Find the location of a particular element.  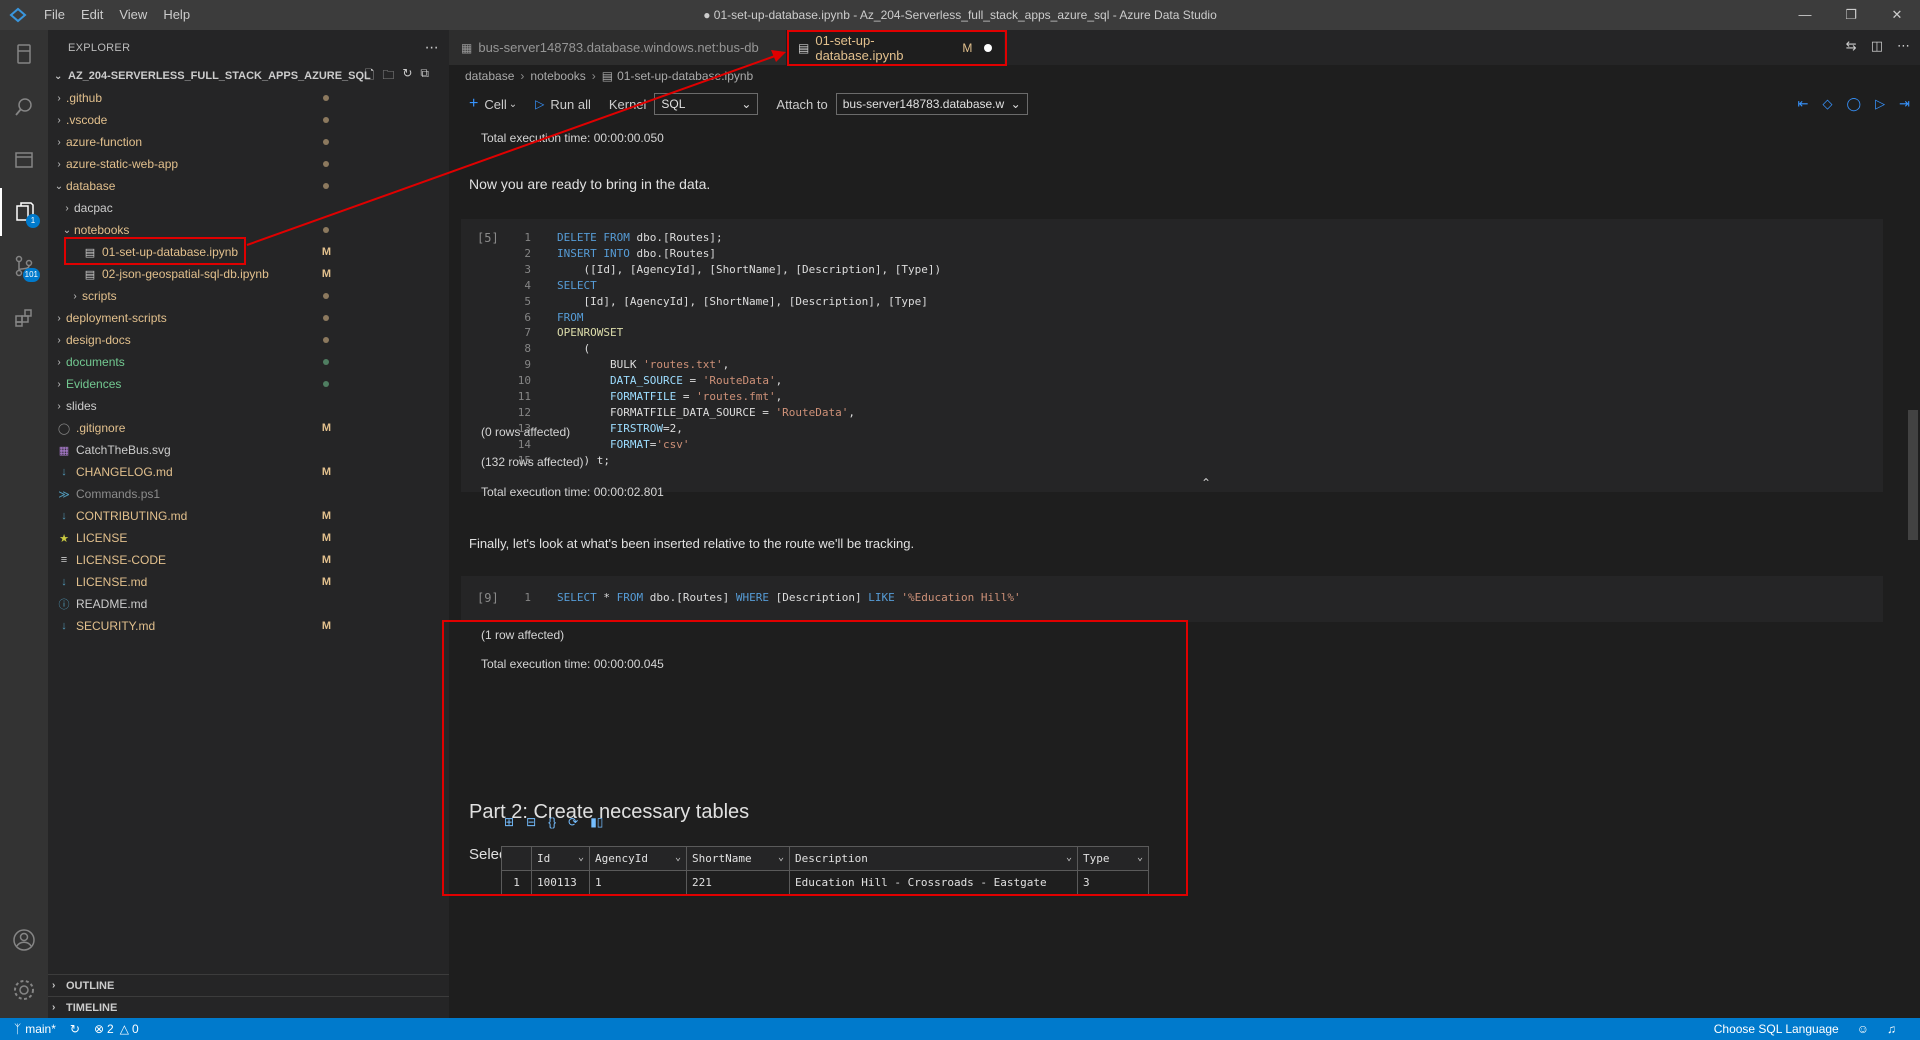

breadcrumb-database: database is located at coordinates (489, 76).